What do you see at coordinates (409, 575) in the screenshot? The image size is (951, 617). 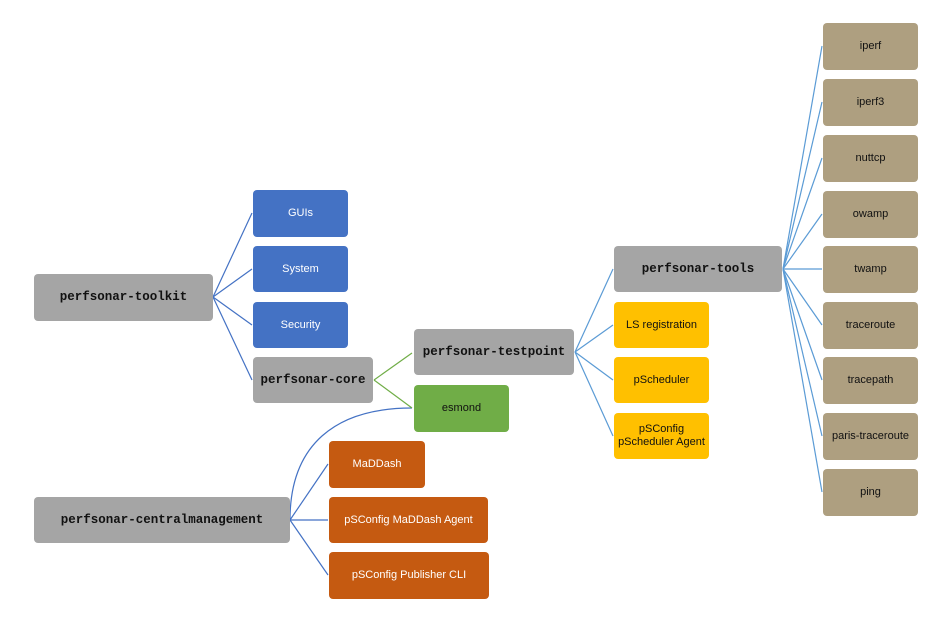 I see `node-psconfig-publisher-cli: pSConfig Publisher CLI` at bounding box center [409, 575].